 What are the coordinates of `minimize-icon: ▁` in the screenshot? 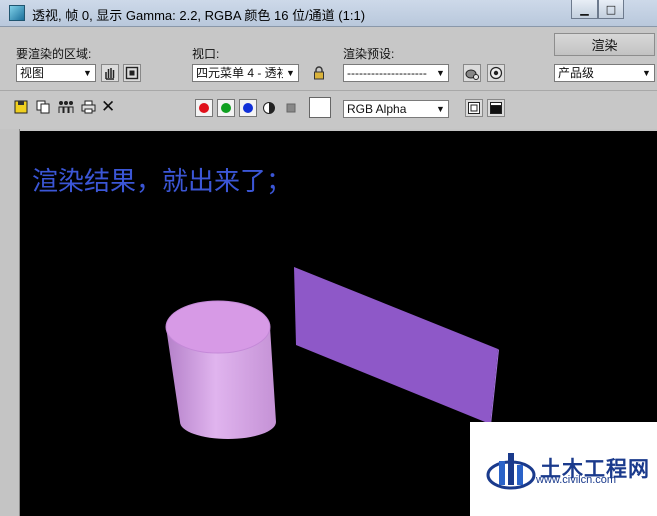 It's located at (584, 9).